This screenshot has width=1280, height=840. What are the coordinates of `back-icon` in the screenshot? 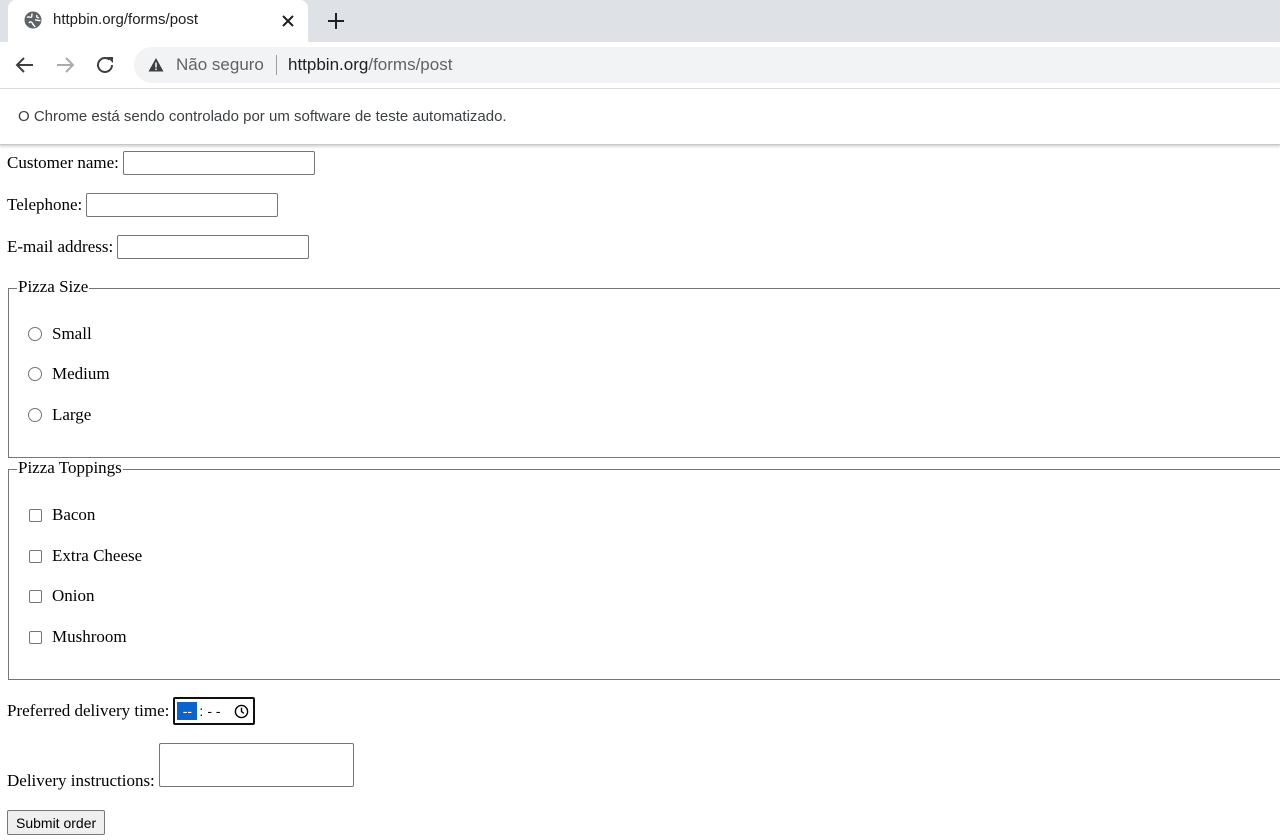 It's located at (25, 65).